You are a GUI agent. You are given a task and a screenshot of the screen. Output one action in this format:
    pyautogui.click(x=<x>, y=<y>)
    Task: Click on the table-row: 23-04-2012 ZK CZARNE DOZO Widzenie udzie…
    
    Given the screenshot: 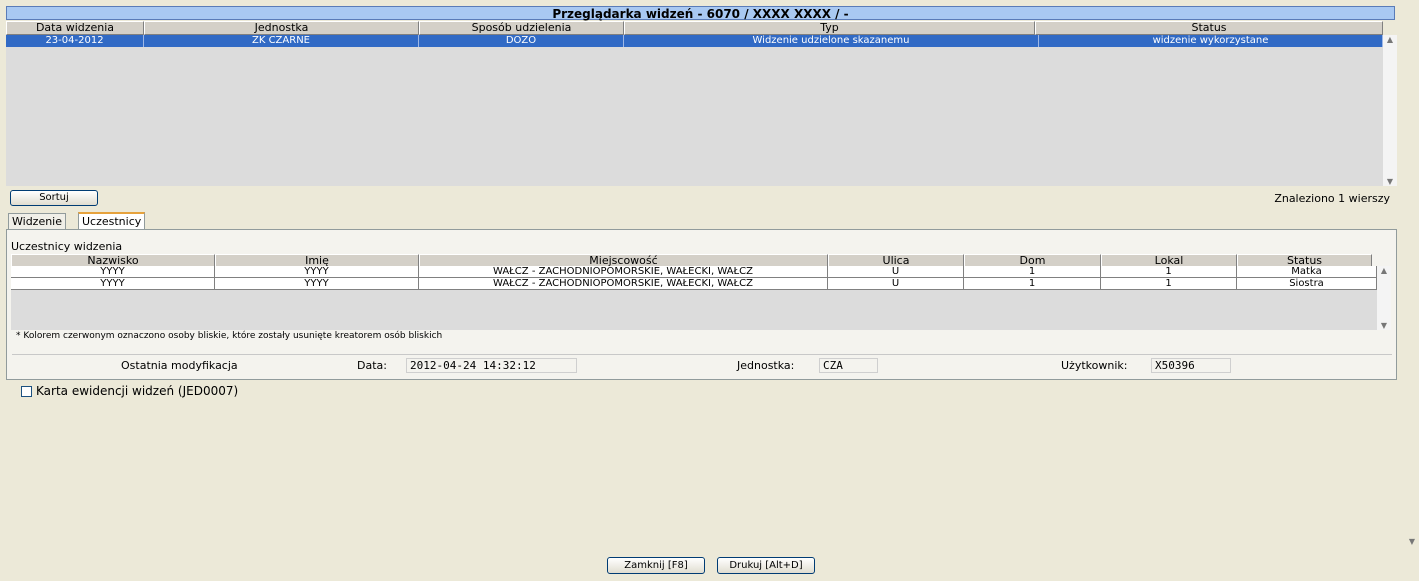 What is the action you would take?
    pyautogui.click(x=694, y=41)
    